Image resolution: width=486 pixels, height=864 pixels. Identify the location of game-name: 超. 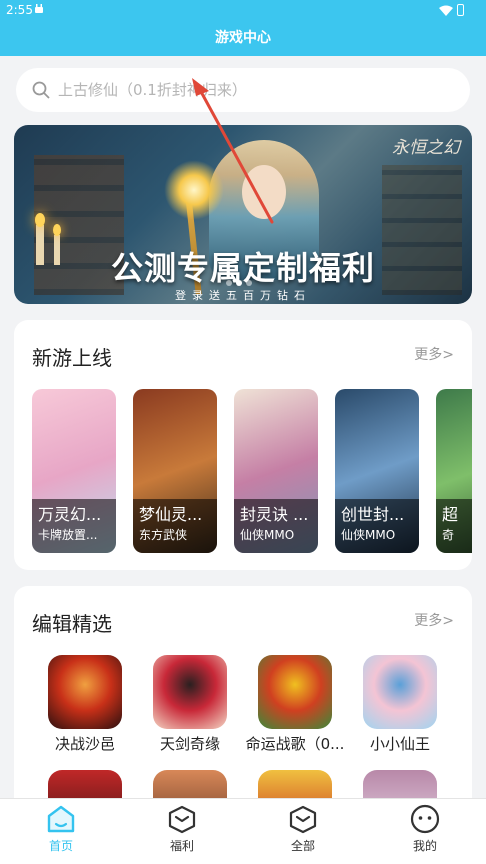
(450, 514).